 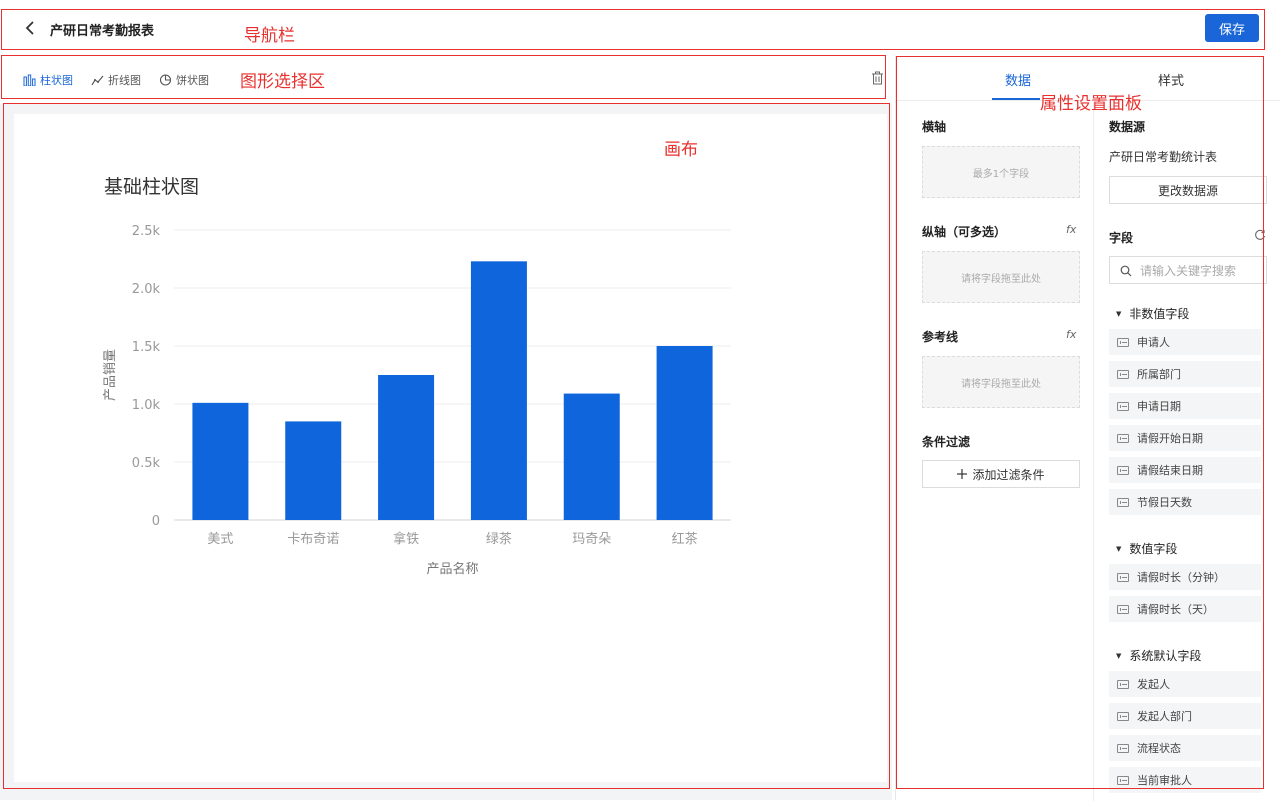 What do you see at coordinates (31, 28) in the screenshot?
I see `back-arrow-icon` at bounding box center [31, 28].